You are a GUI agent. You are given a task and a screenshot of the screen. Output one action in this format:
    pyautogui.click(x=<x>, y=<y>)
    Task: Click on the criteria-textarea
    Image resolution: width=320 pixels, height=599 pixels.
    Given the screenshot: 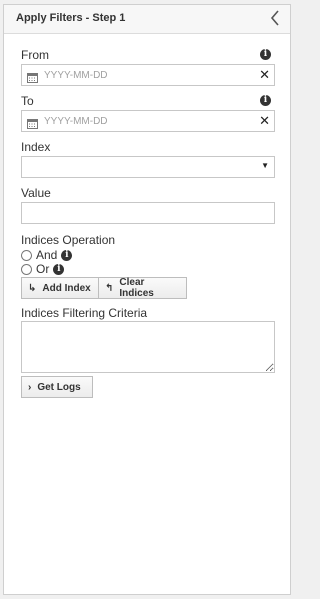 What is the action you would take?
    pyautogui.click(x=148, y=347)
    